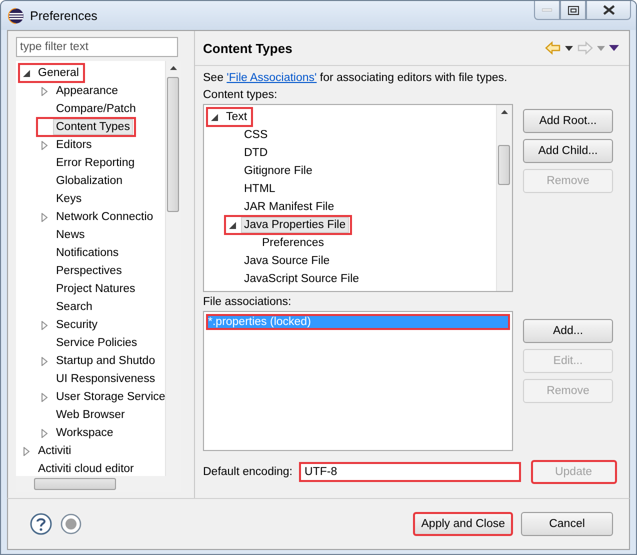 This screenshot has height=555, width=637. I want to click on tree-item: Startup and Shutdo, so click(105, 361).